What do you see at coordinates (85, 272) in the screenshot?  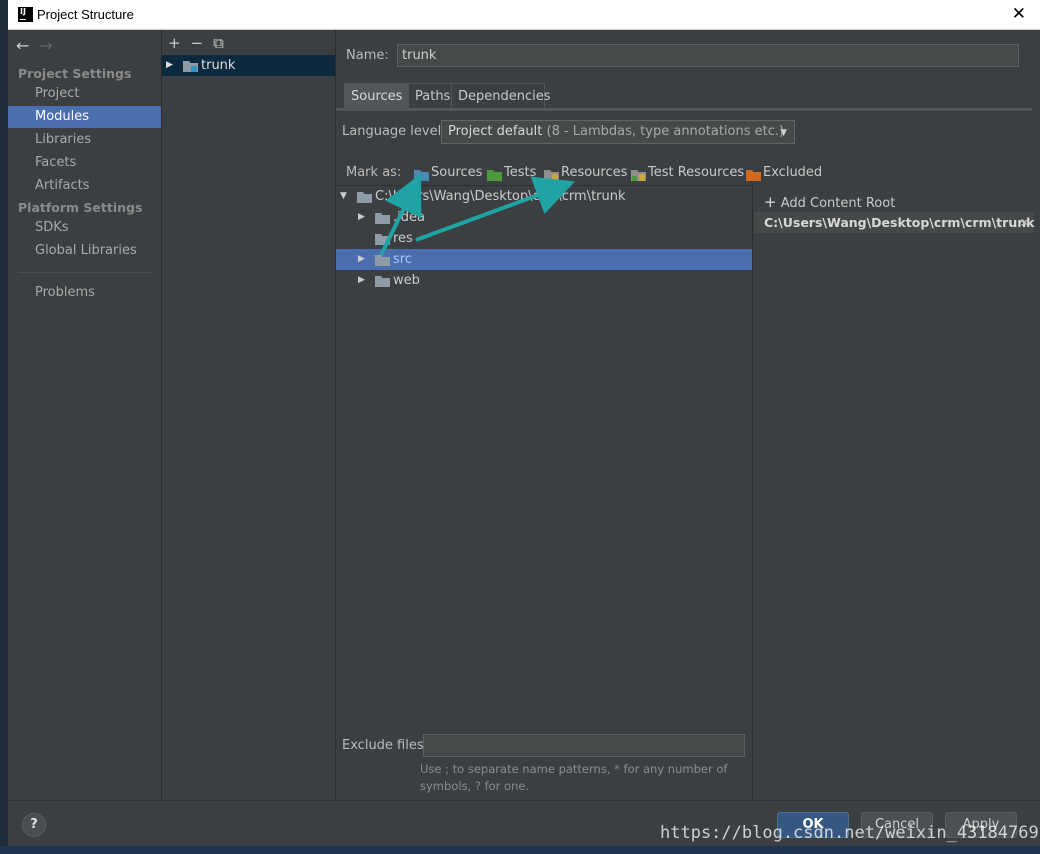 I see `nav-divider` at bounding box center [85, 272].